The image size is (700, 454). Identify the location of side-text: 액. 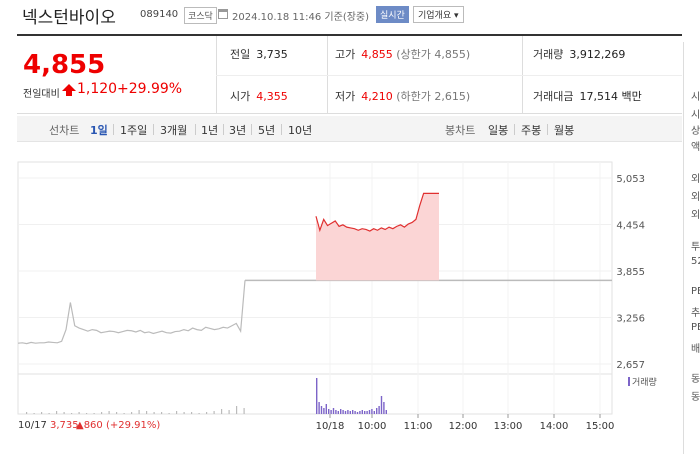
(695, 147).